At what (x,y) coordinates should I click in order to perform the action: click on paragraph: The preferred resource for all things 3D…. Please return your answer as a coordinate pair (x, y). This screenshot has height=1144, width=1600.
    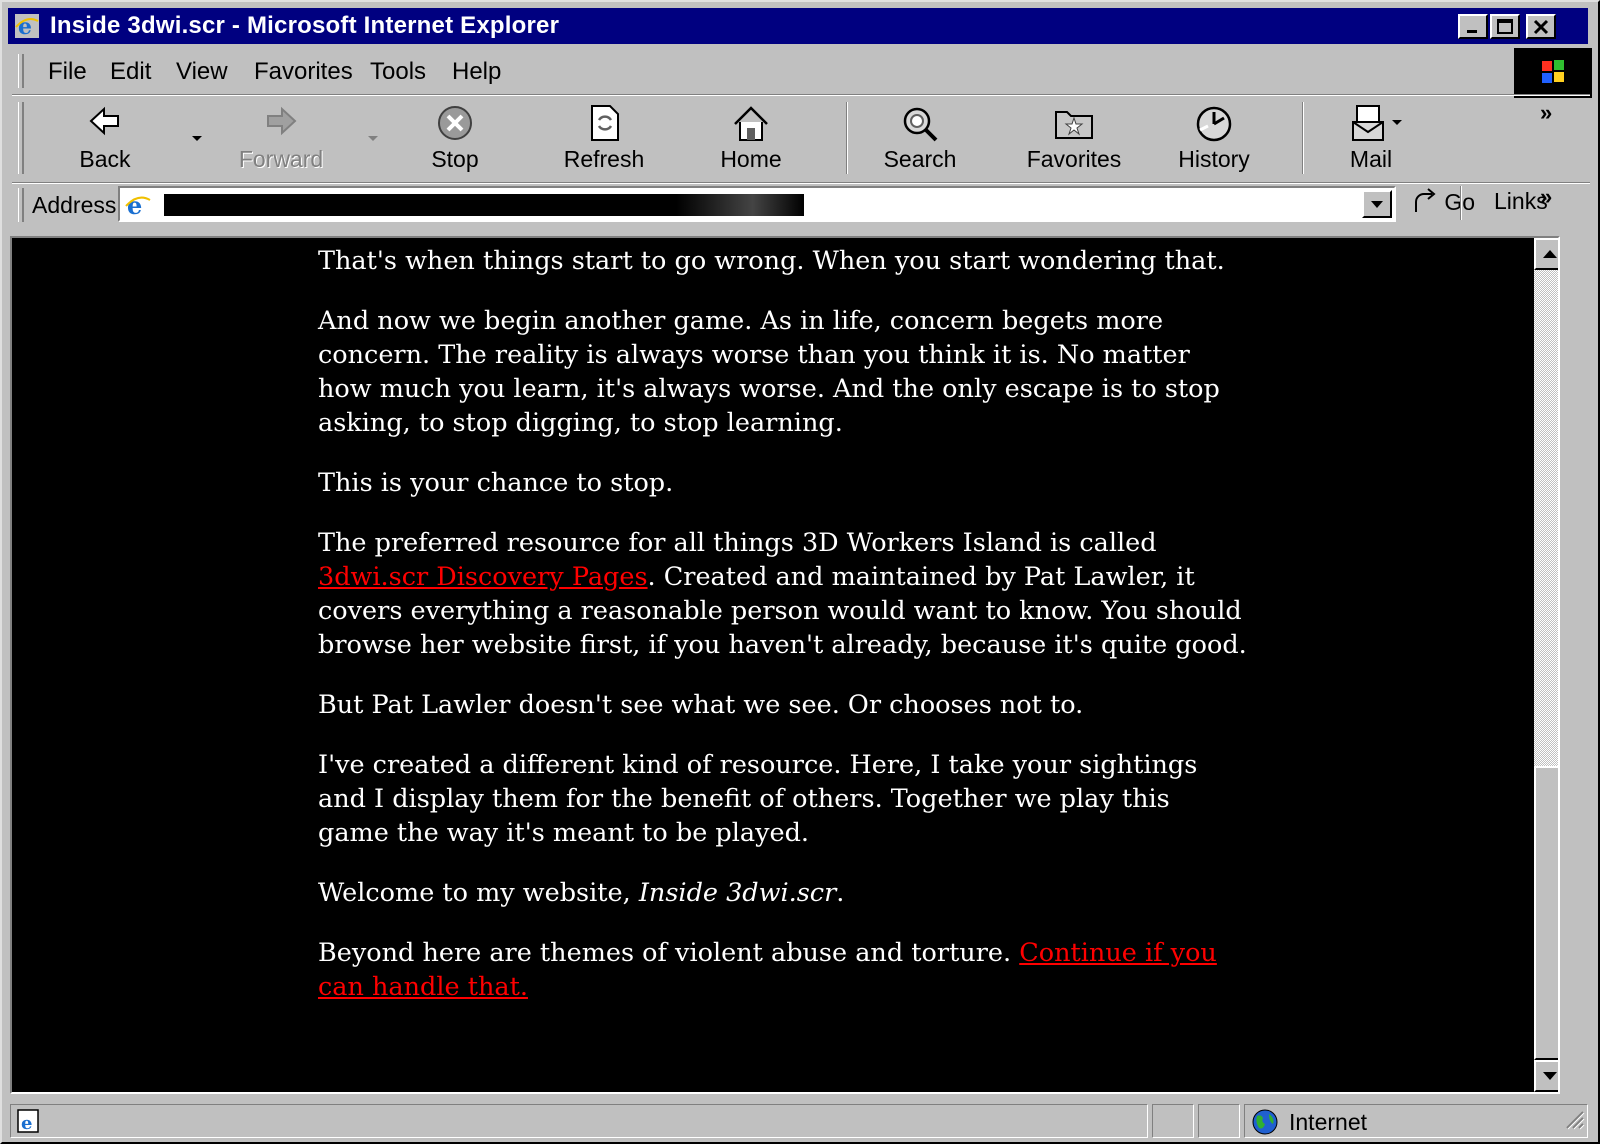
    Looking at the image, I should click on (783, 594).